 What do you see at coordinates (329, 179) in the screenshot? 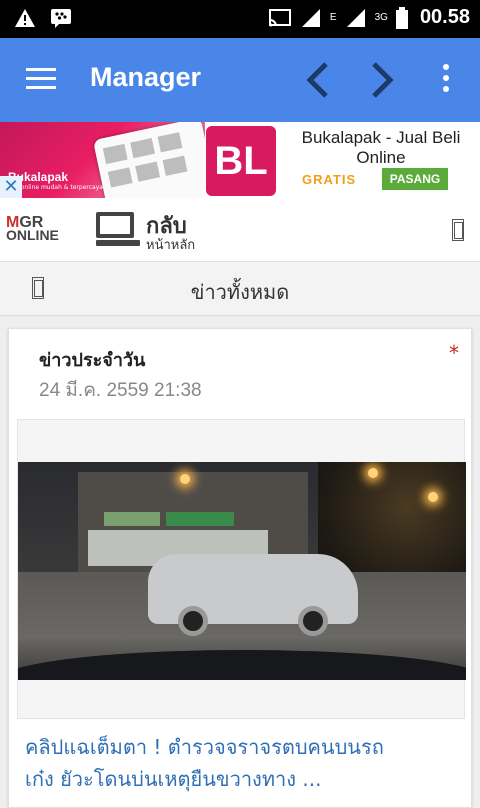
I see `ad-price: GRATIS` at bounding box center [329, 179].